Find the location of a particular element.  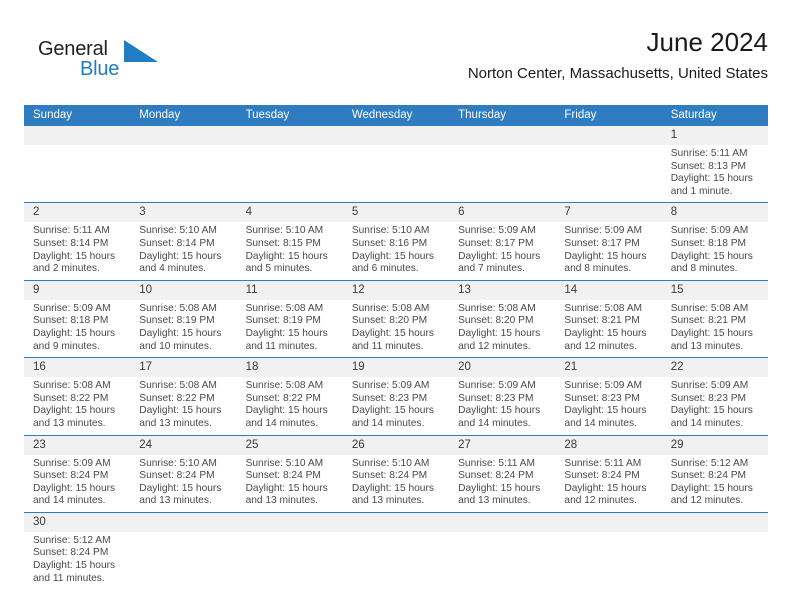

daylight-text: Daylight: 15 hours and 7 minutes. is located at coordinates (499, 262).